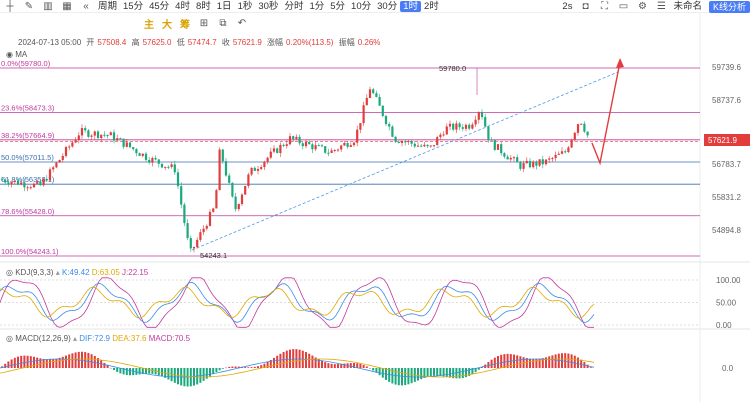 The height and width of the screenshot is (402, 750). Describe the element at coordinates (293, 6) in the screenshot. I see `interval-button: 分时` at that location.